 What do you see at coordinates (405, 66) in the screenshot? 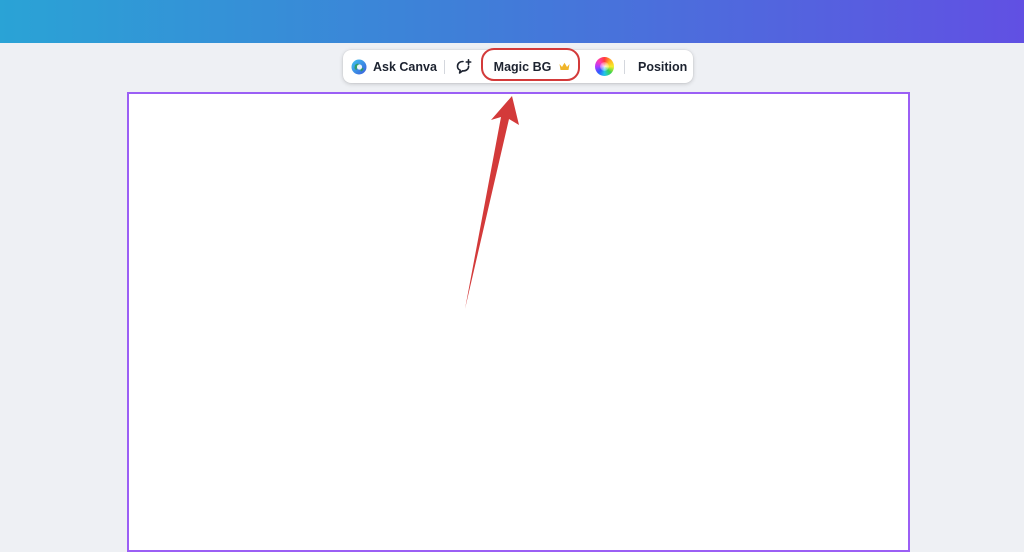
I see `ask-canva-label: Ask Canva` at bounding box center [405, 66].